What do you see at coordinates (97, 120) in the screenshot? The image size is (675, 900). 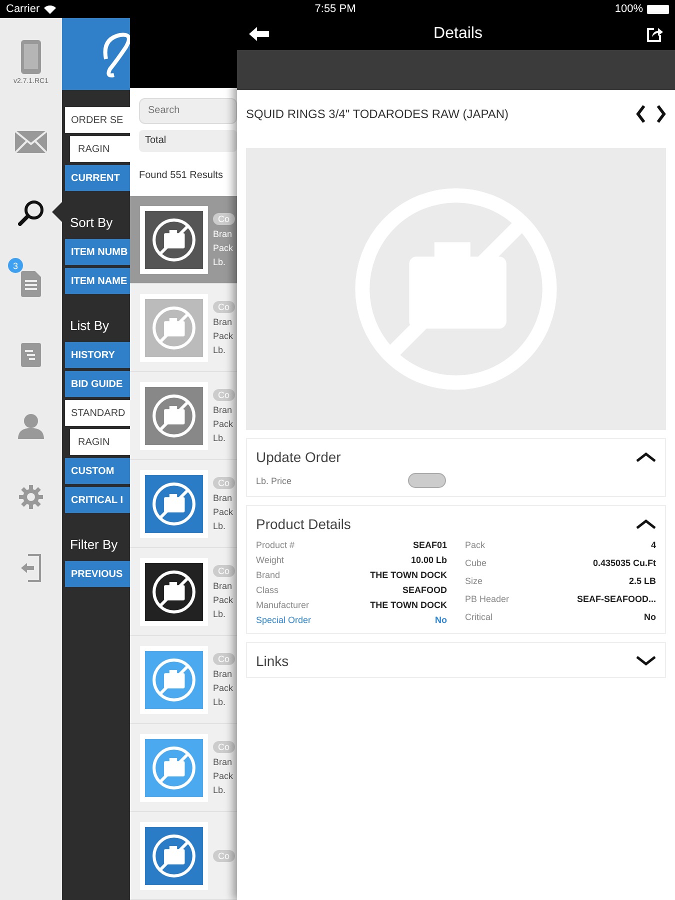 I see `select-field: ORDER SE` at bounding box center [97, 120].